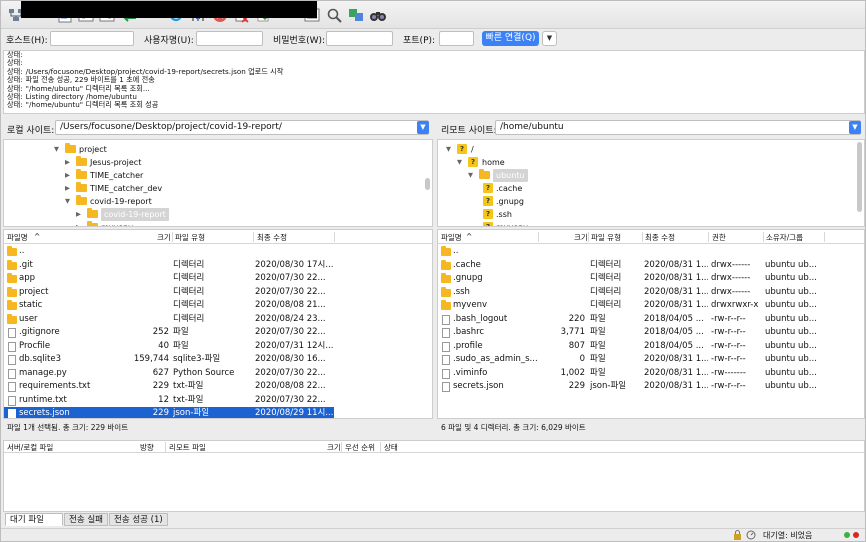 The height and width of the screenshot is (542, 866). I want to click on tree-node: ▶ myvenv, so click(226, 223).